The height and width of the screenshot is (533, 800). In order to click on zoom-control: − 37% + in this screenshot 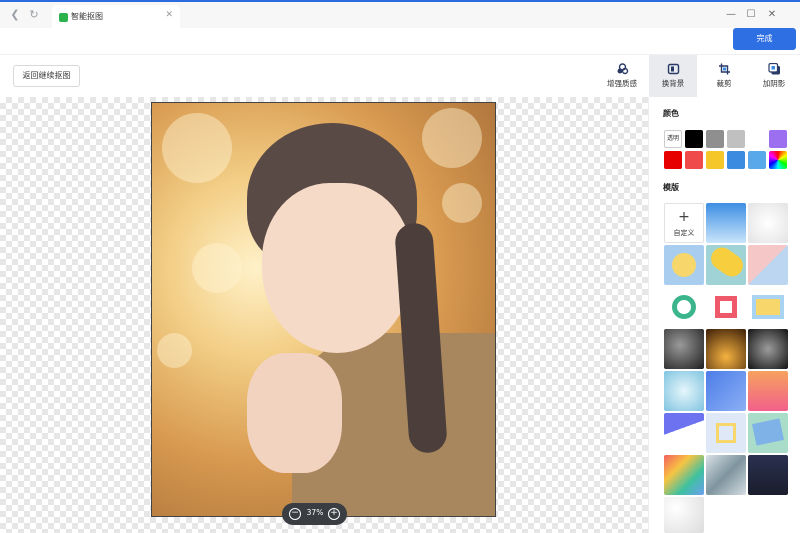, I will do `click(314, 514)`.